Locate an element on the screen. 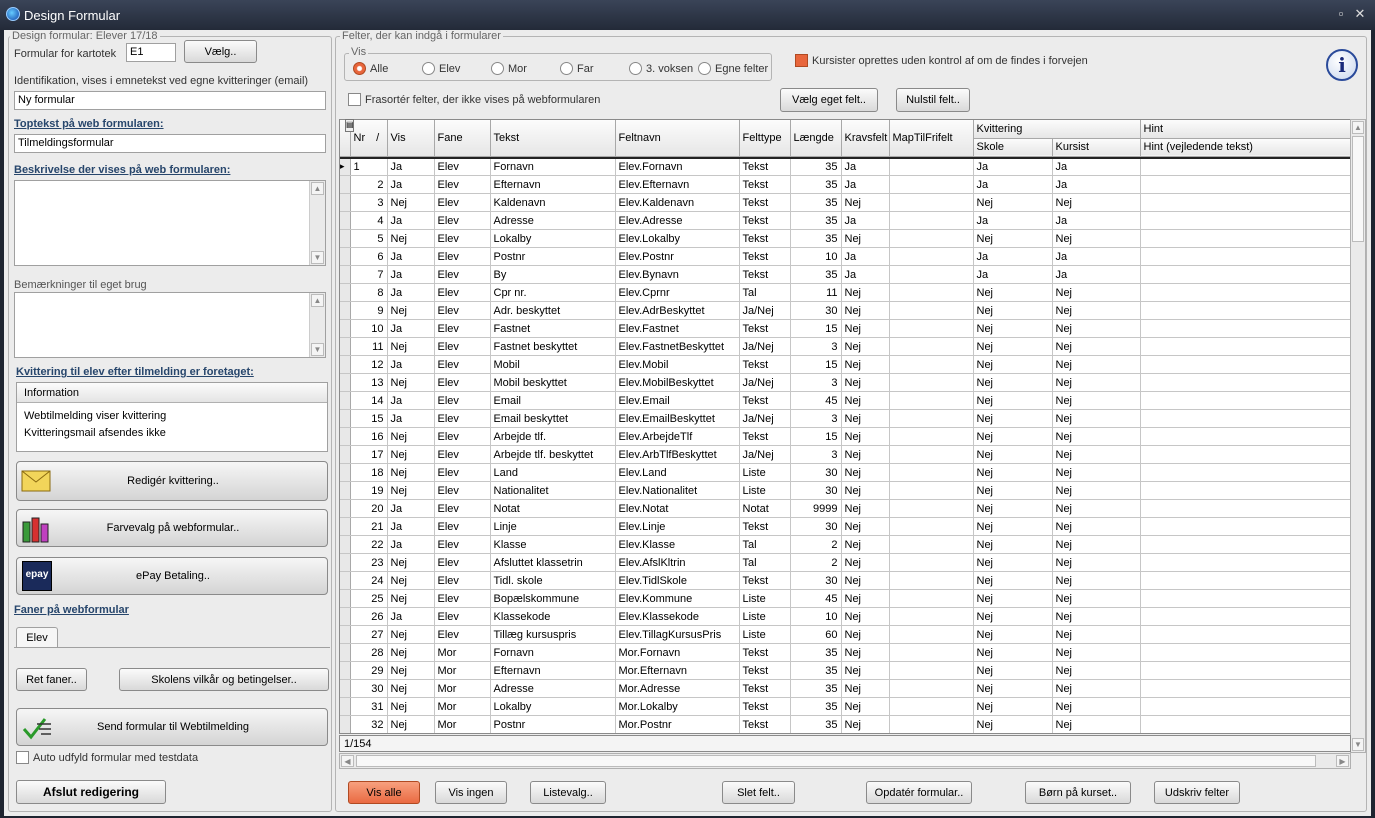 The width and height of the screenshot is (1375, 818). cell-nr: 32 is located at coordinates (369, 724).